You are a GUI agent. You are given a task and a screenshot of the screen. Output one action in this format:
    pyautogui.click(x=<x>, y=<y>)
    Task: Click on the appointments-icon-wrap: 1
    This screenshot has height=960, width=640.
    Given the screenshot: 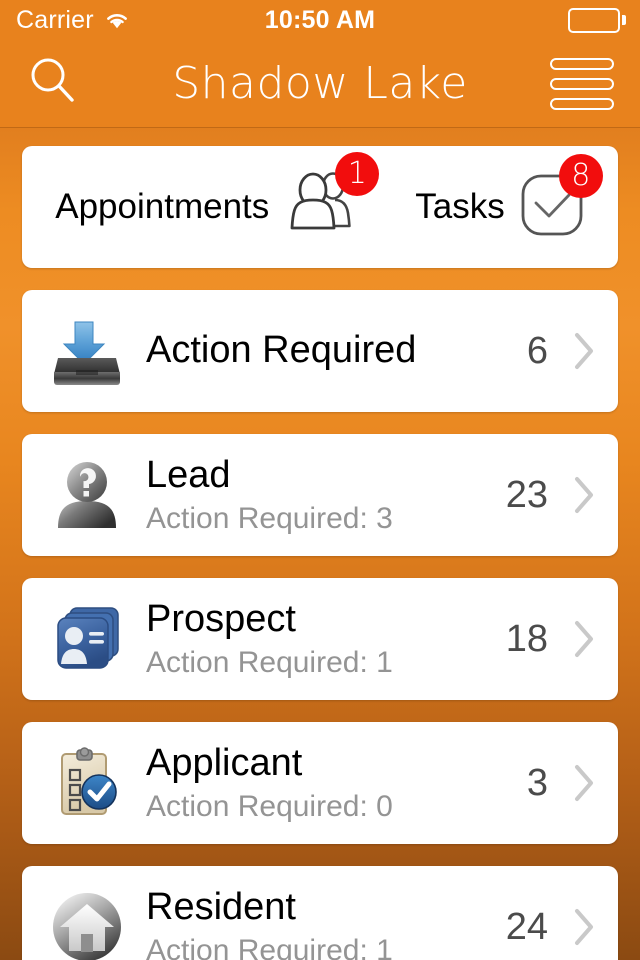 What is the action you would take?
    pyautogui.click(x=331, y=198)
    